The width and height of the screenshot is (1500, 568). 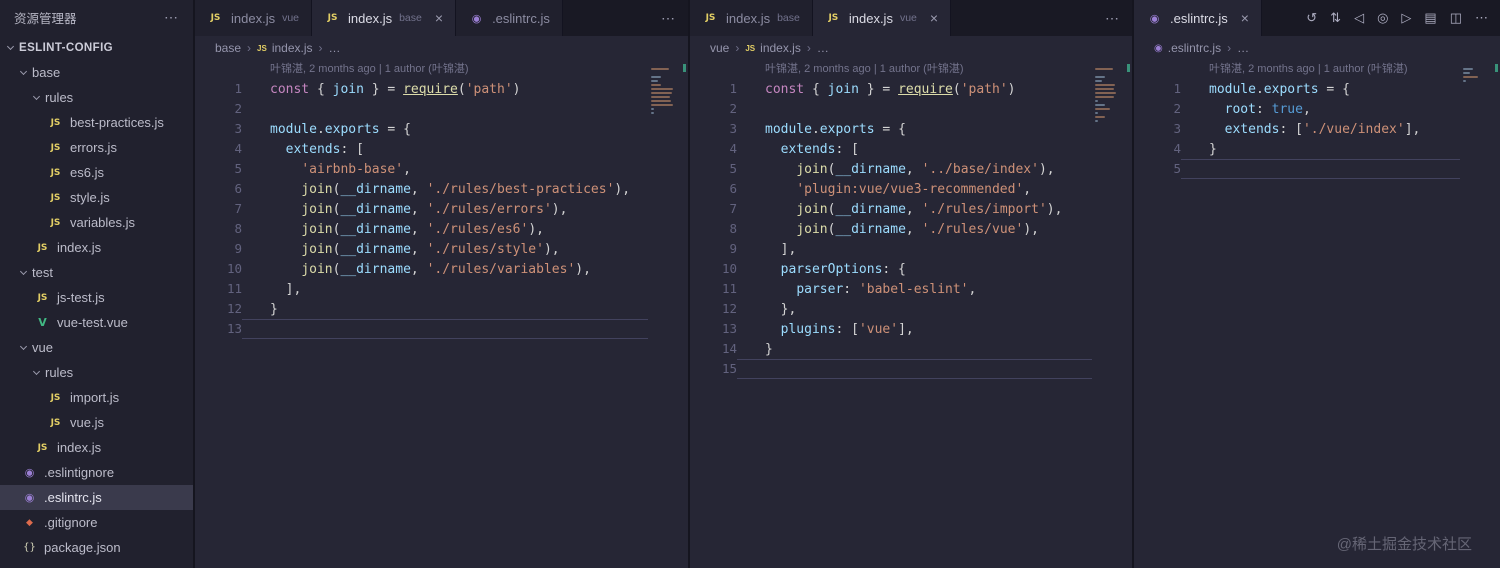 I want to click on tree-item-js-test.js: JS js-test.js, so click(x=96, y=297).